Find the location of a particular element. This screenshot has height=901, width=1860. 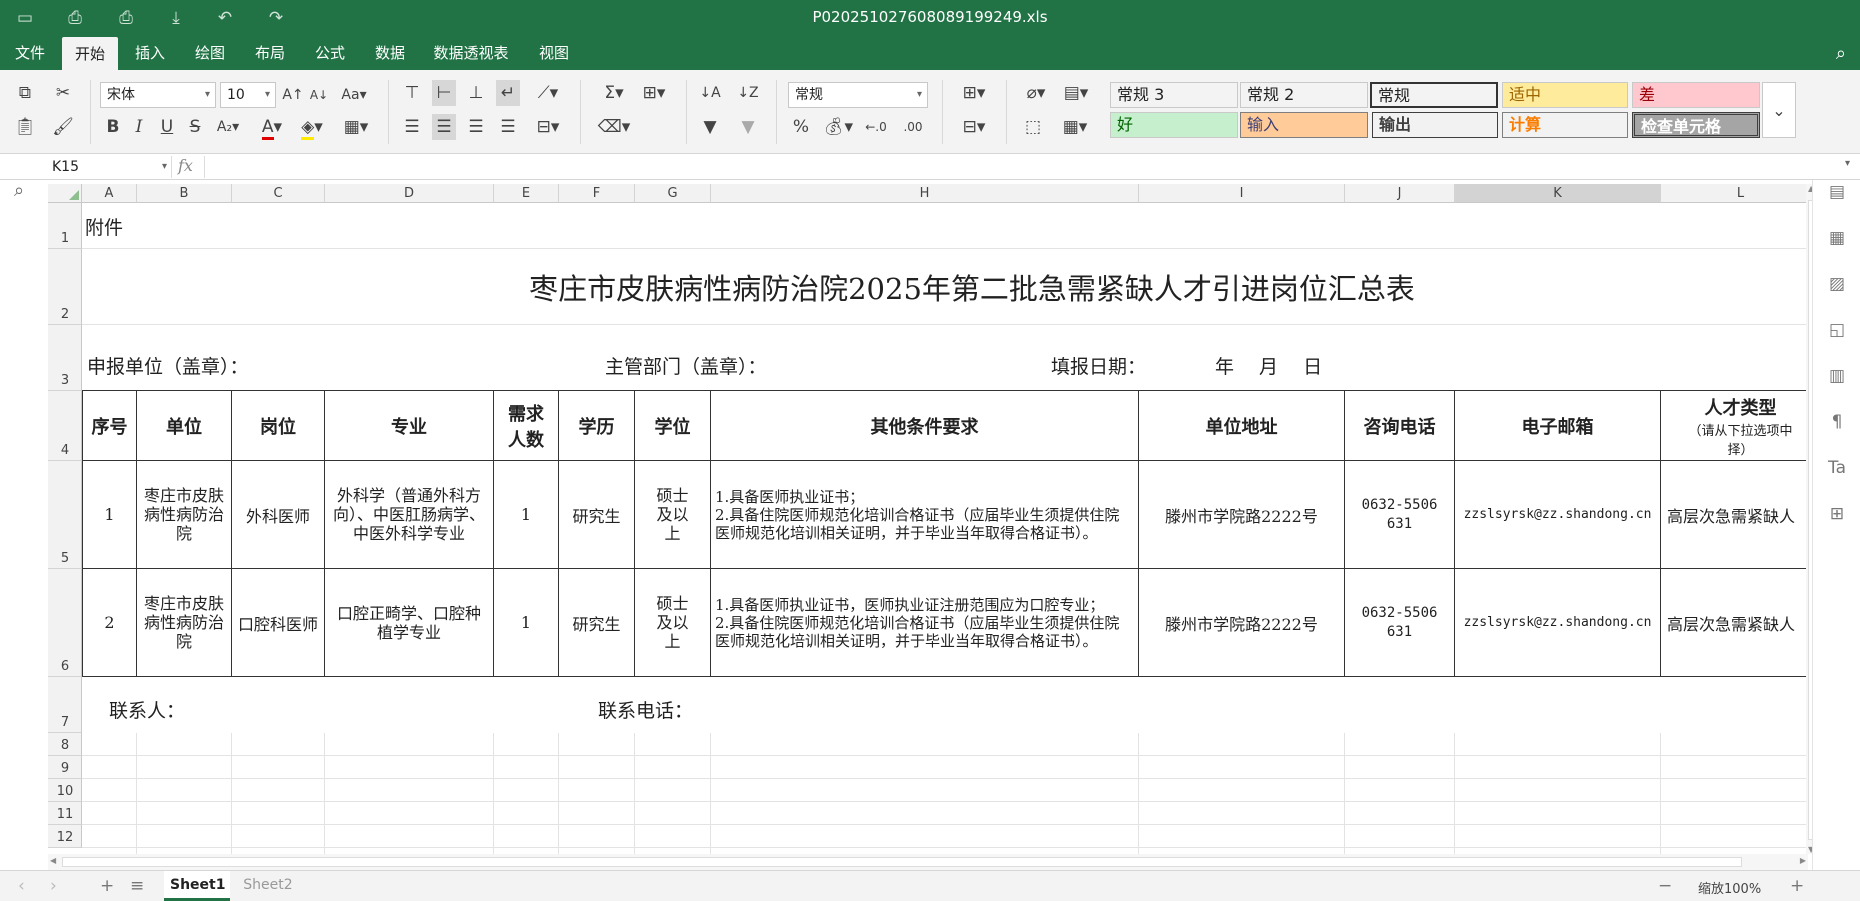

row-header-4: 4 is located at coordinates (65, 426).